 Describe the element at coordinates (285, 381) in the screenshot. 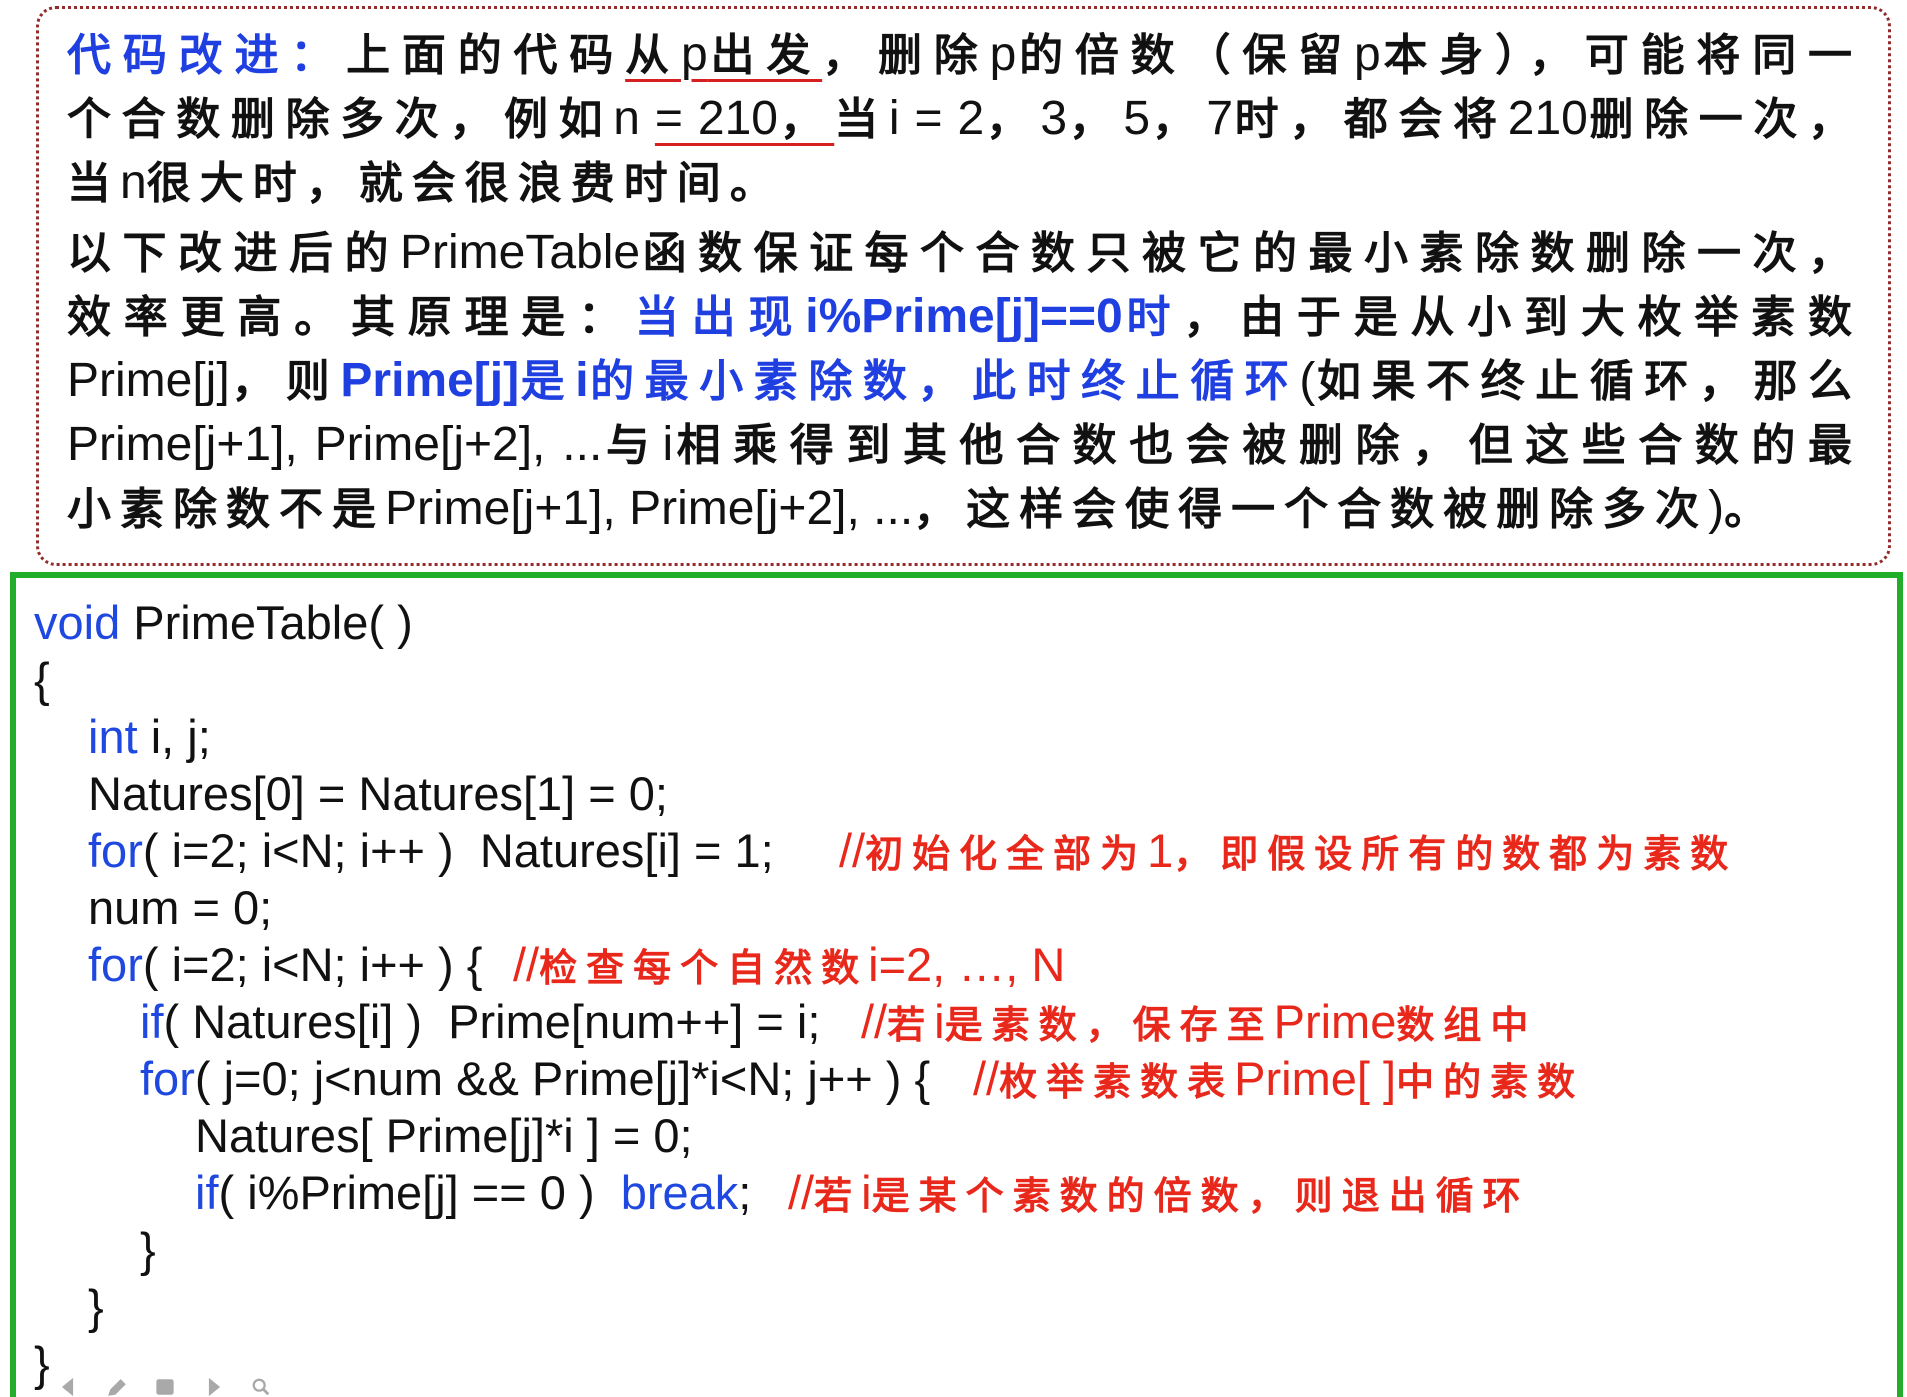

I see `text-run: ，则` at that location.